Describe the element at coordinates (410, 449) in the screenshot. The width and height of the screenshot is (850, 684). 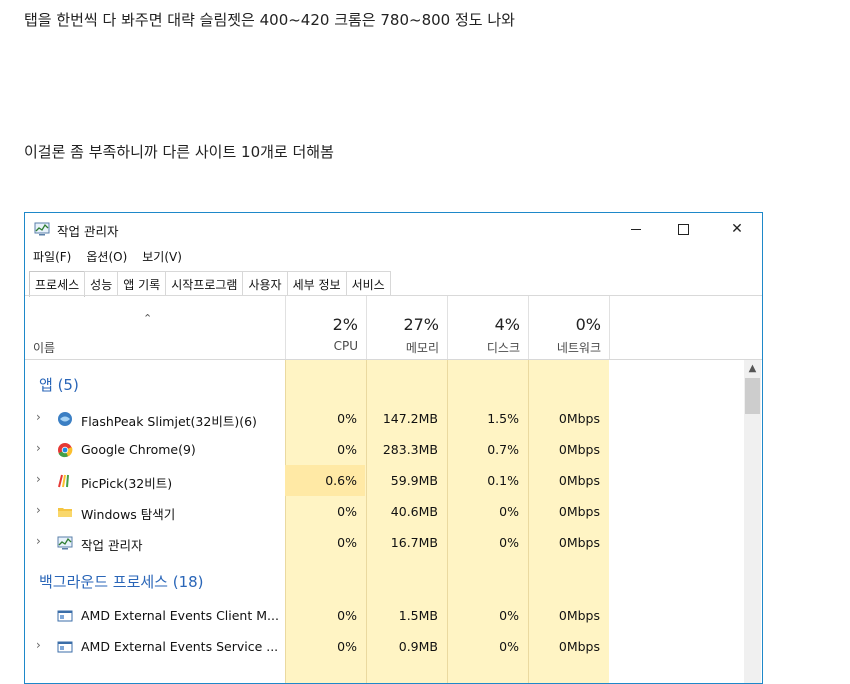
I see `memory-value: 283.3MB` at that location.